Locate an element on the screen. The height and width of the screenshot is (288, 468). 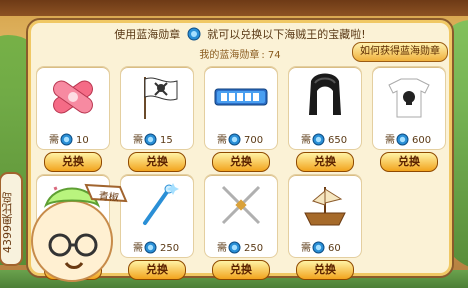
item-price: 需 600 is located at coordinates (409, 138).